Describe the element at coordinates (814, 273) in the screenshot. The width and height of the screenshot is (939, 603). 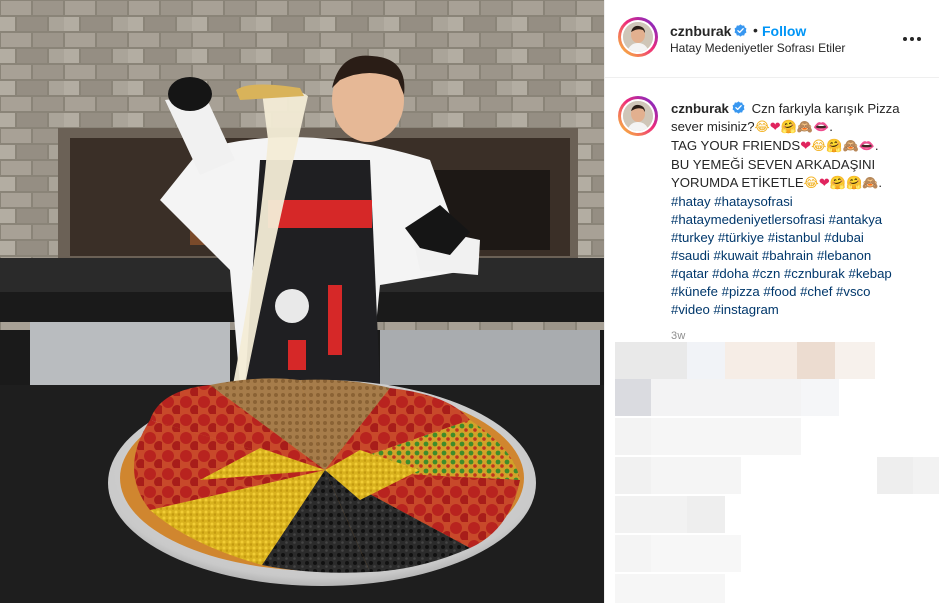
I see `hashtag-link: #cznburak` at that location.